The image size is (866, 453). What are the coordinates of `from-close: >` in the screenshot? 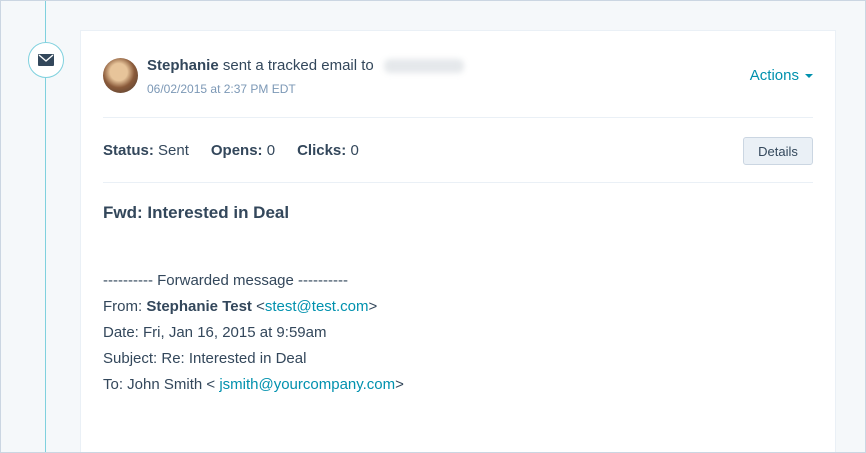 It's located at (373, 306).